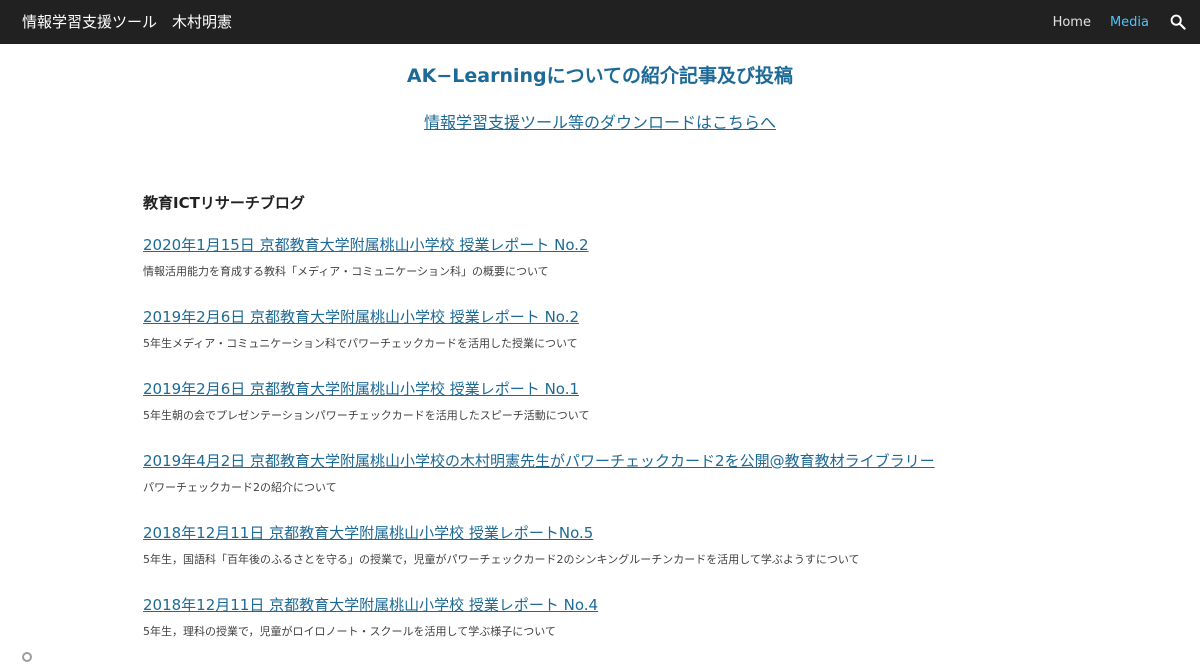 The width and height of the screenshot is (1200, 666). What do you see at coordinates (368, 533) in the screenshot?
I see `post-link: 2018年12月11日 京都教育大学附属桃山小学校 授業レポートNo.5` at bounding box center [368, 533].